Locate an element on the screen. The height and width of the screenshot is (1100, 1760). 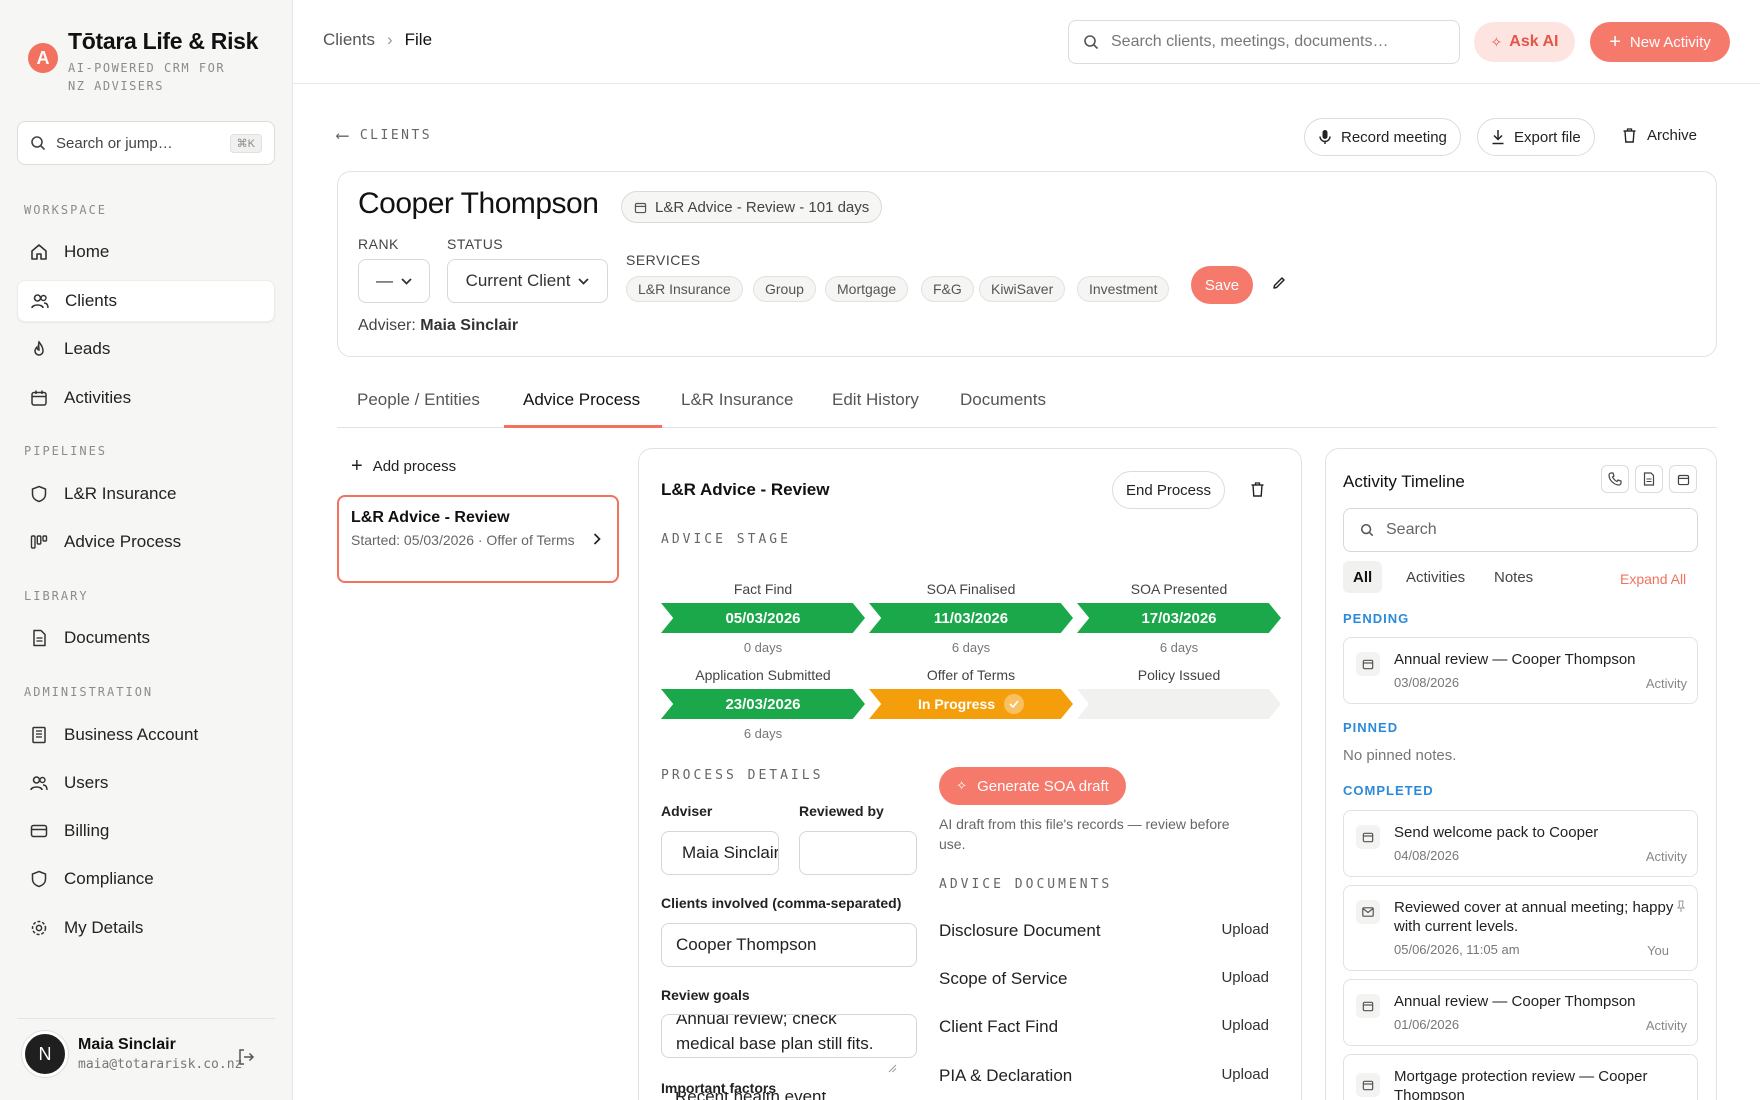
chevron-right-icon is located at coordinates (597, 539).